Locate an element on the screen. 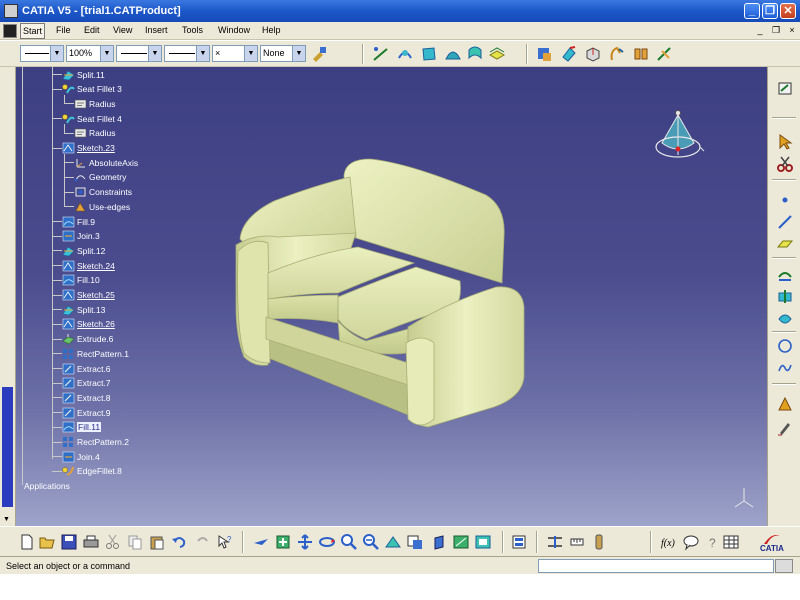 Image resolution: width=800 pixels, height=600 pixels. tree-node: Fill.11 is located at coordinates (82, 427).